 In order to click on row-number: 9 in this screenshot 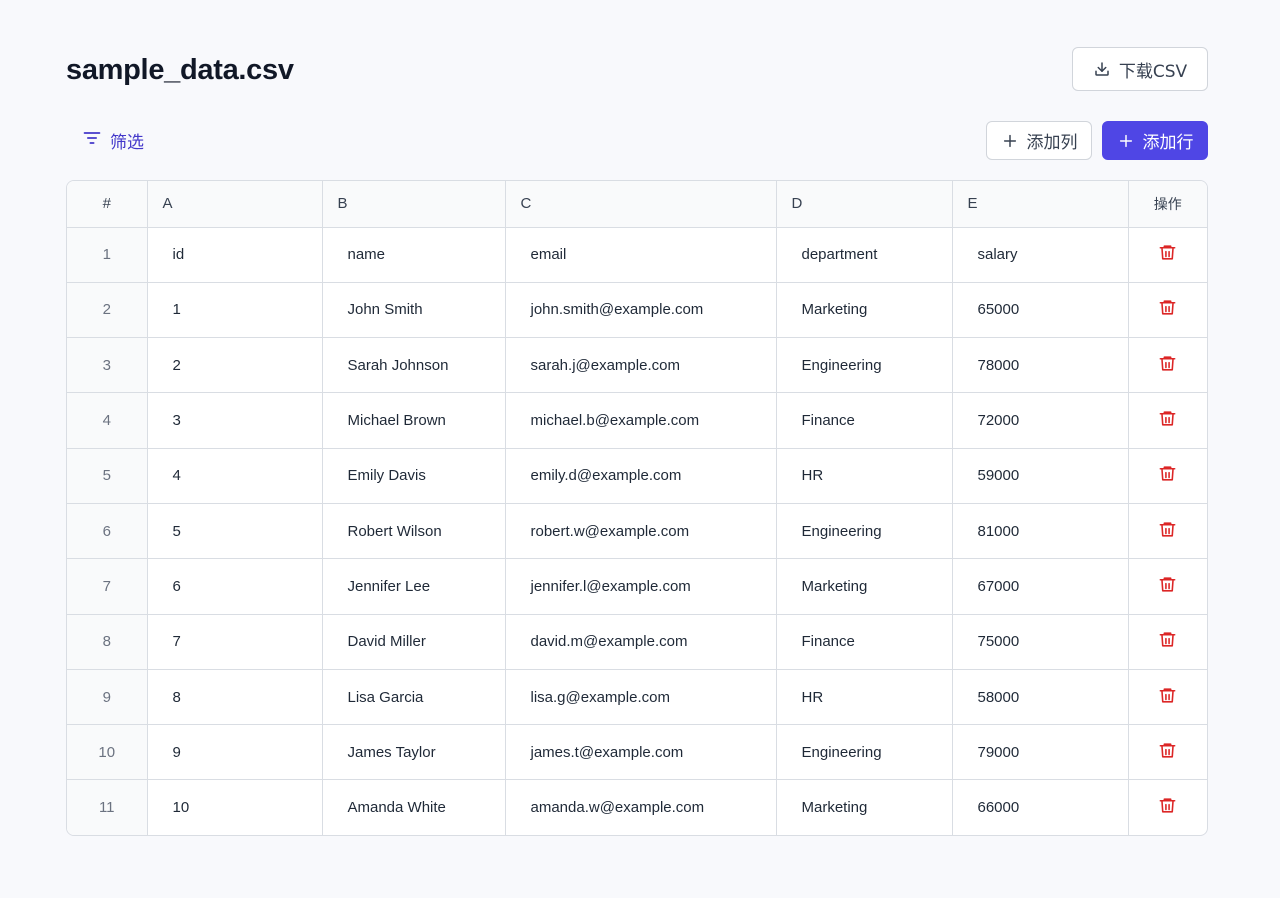, I will do `click(107, 697)`.